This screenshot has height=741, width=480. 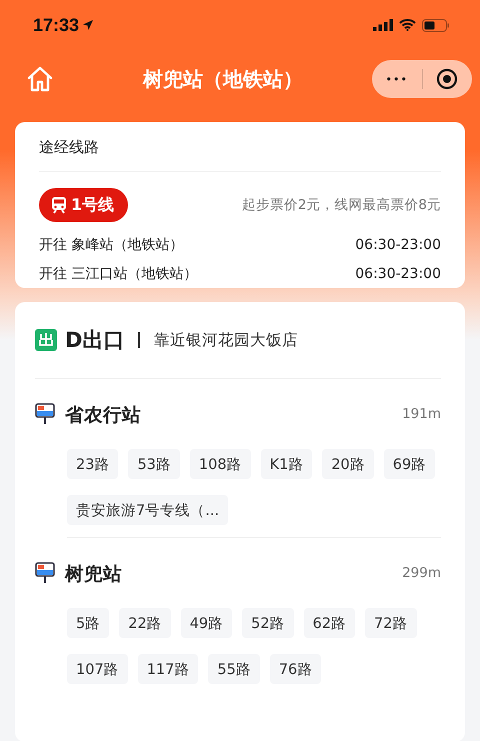 I want to click on card-title: 途经线路, so click(x=240, y=147).